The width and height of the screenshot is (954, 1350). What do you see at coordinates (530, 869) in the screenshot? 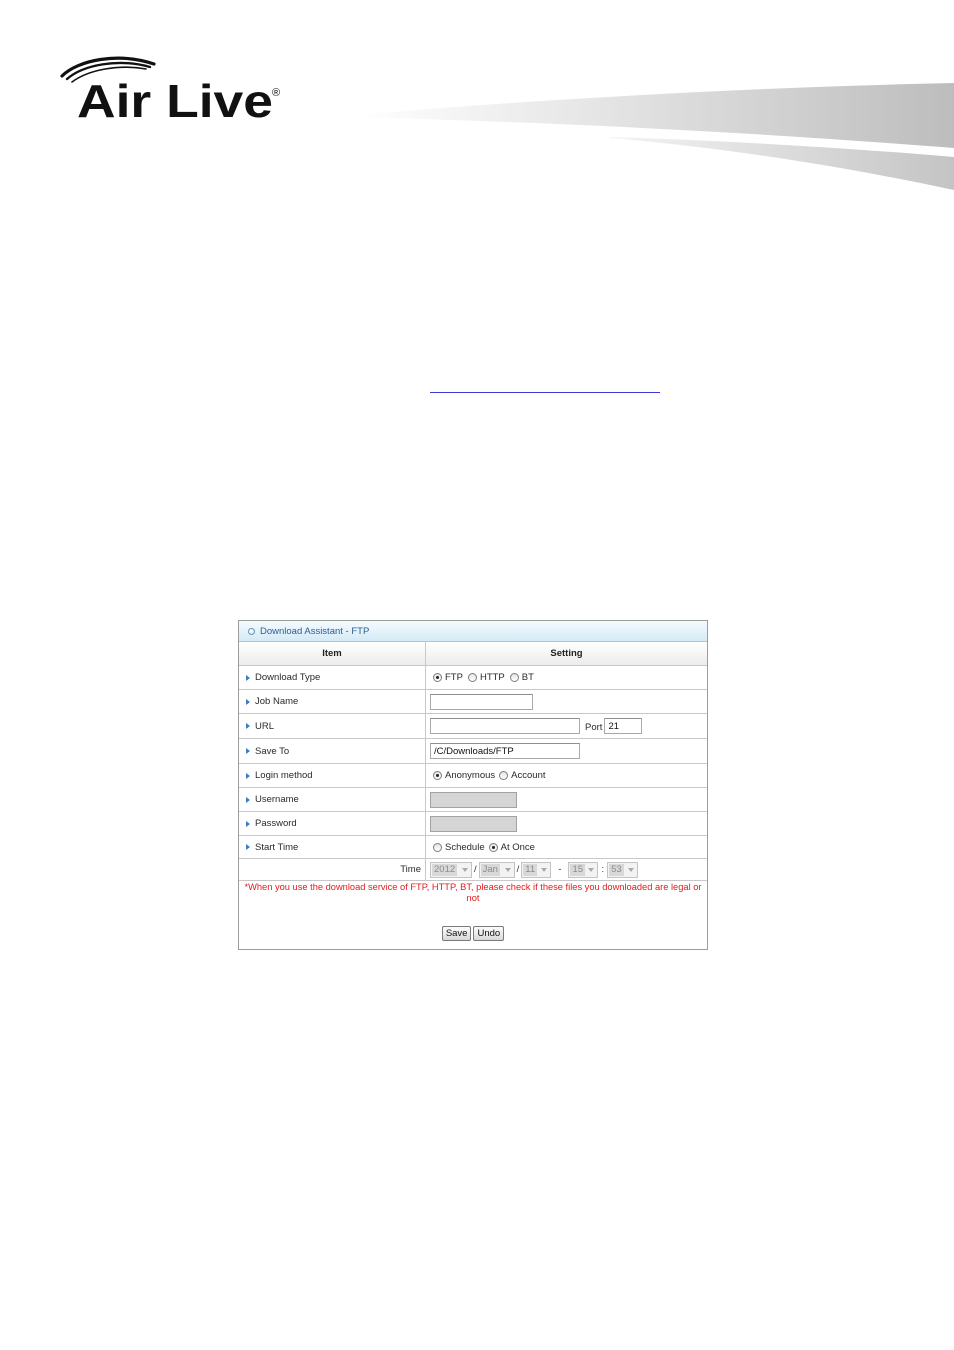
I see `day-value: 11` at bounding box center [530, 869].